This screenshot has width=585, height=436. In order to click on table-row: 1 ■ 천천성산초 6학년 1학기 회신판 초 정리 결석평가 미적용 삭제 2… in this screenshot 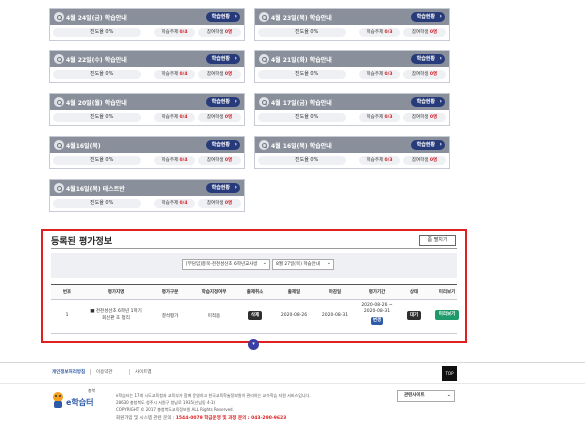, I will do `click(255, 317)`.